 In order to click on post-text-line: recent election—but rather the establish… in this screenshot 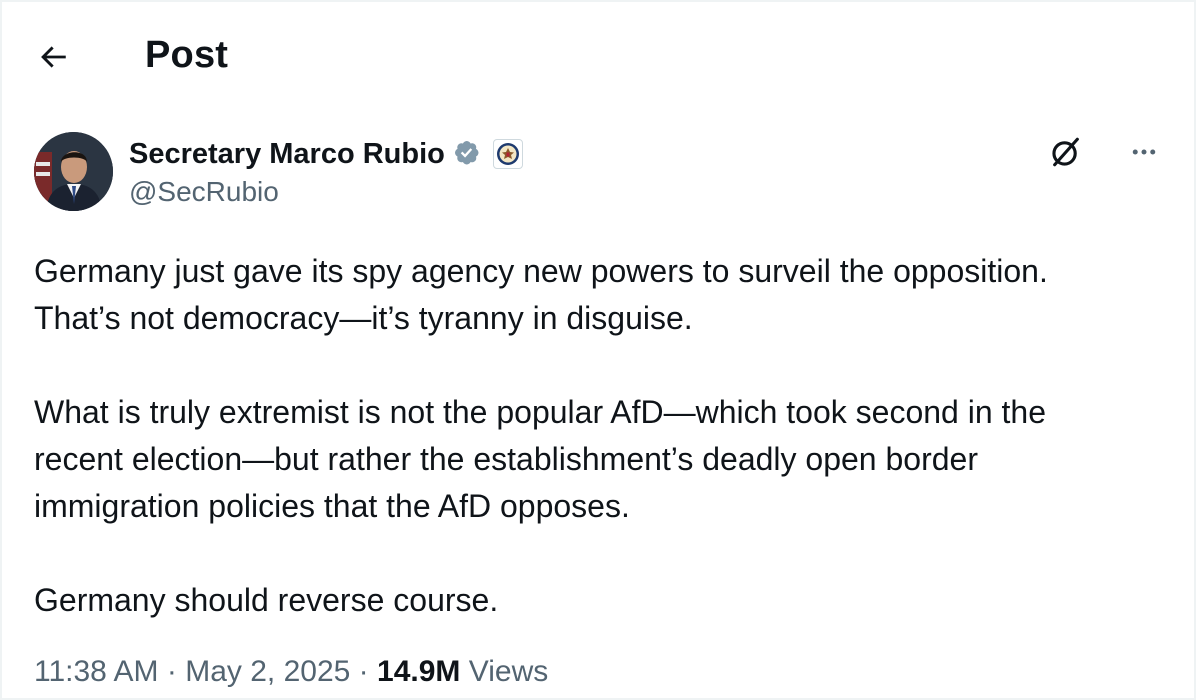, I will do `click(506, 459)`.